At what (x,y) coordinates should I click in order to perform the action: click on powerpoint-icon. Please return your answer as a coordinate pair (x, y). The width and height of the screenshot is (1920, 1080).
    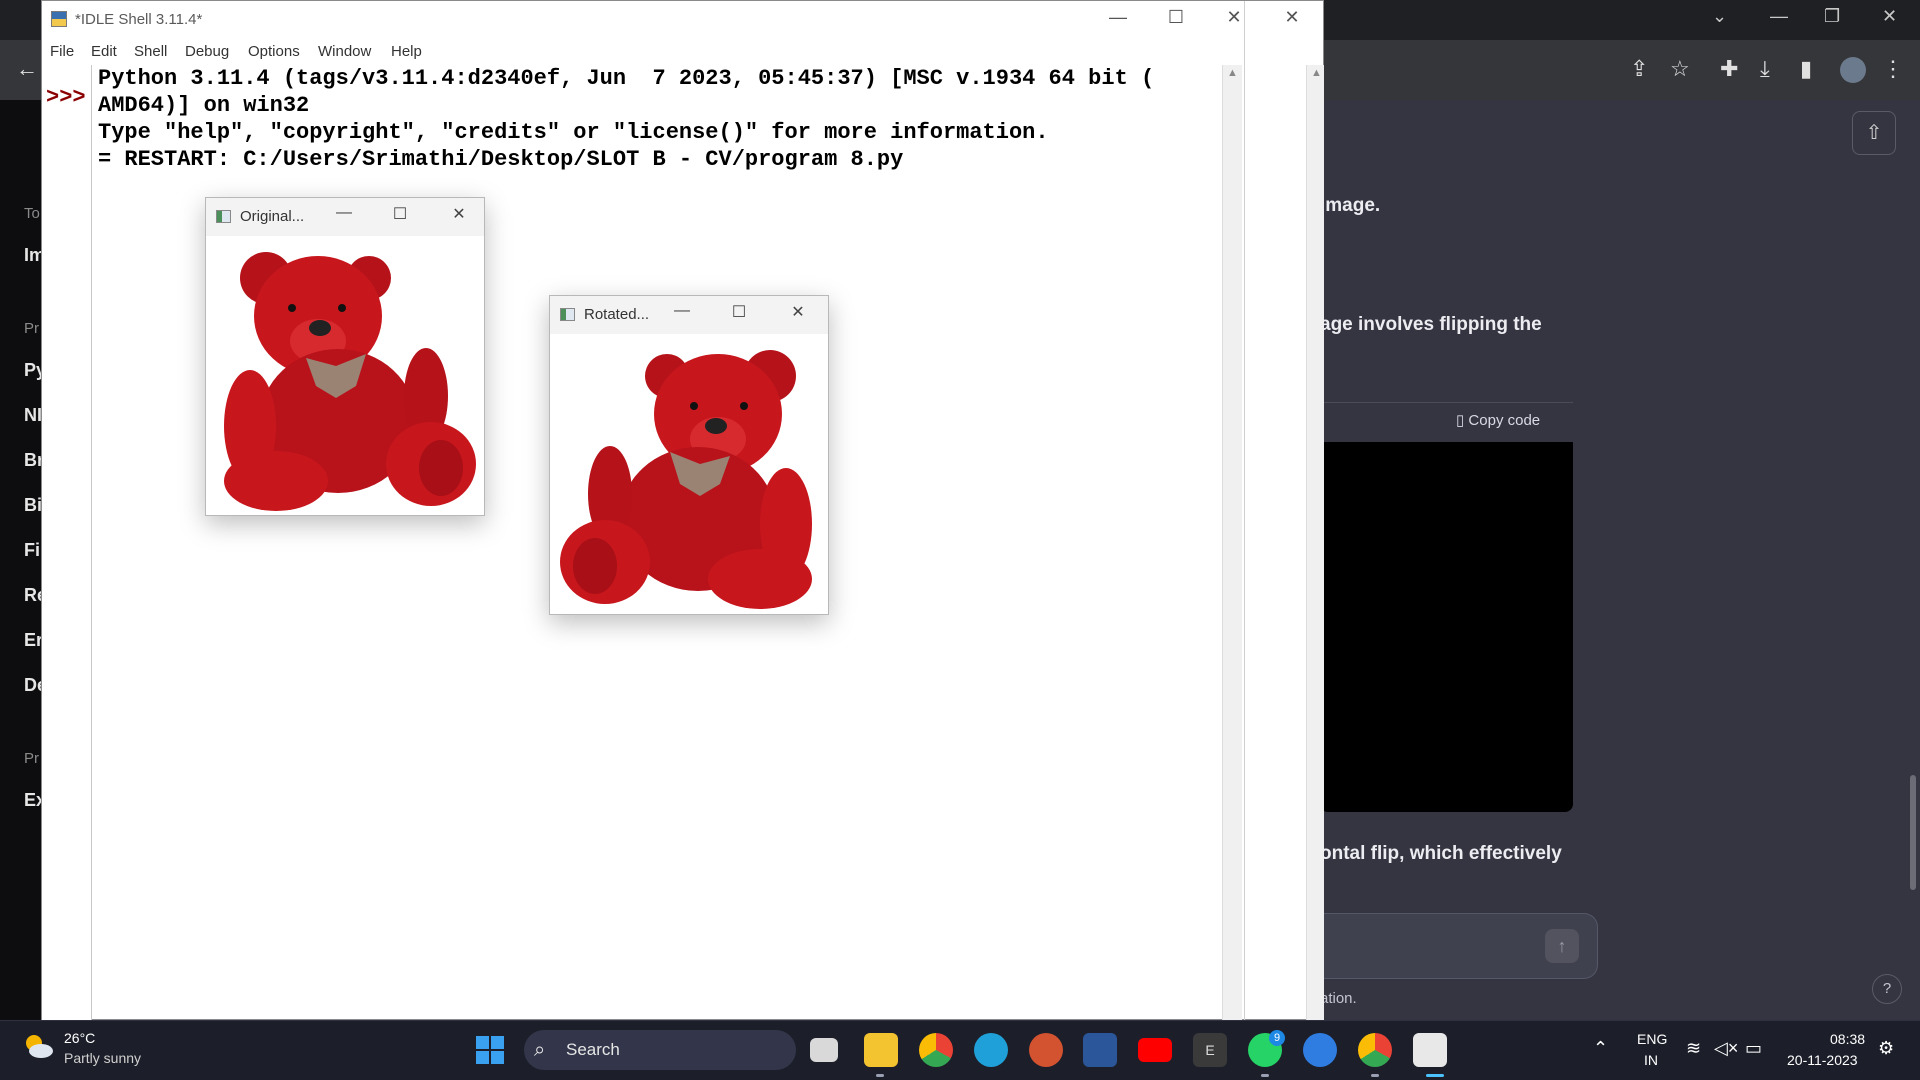
    Looking at the image, I should click on (1046, 1050).